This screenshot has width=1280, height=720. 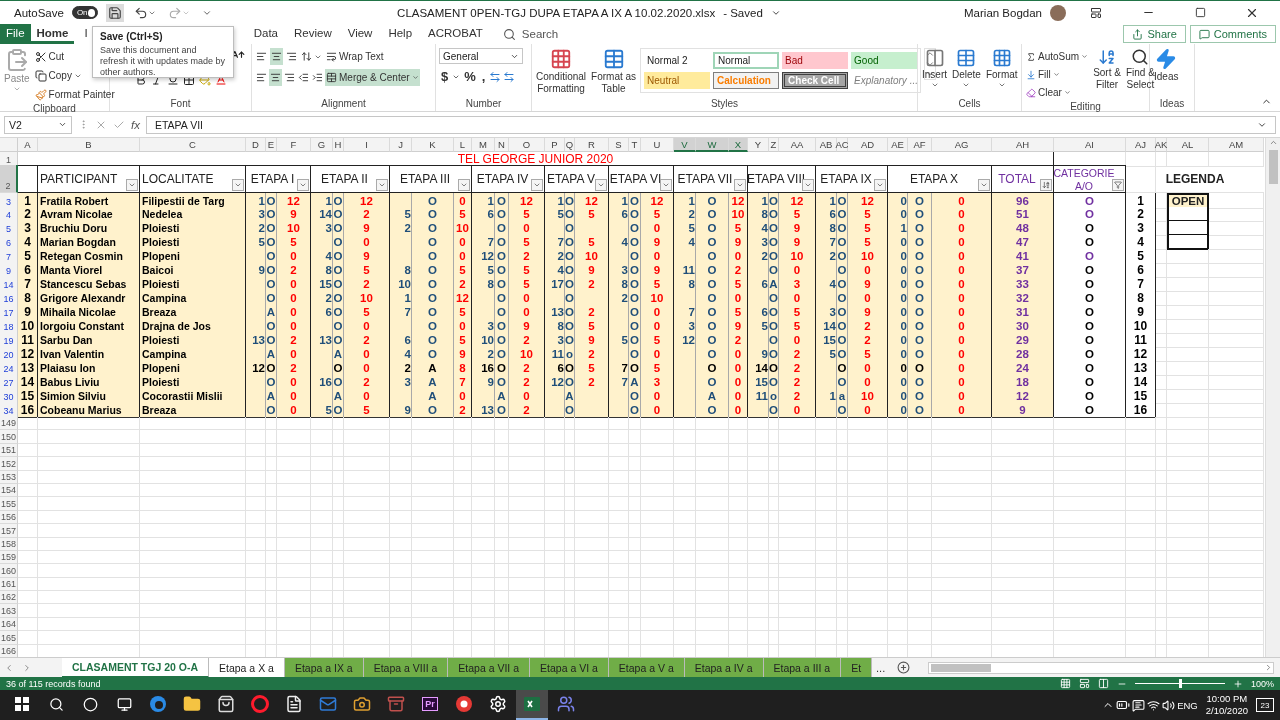 I want to click on column-header: C, so click(x=193, y=145).